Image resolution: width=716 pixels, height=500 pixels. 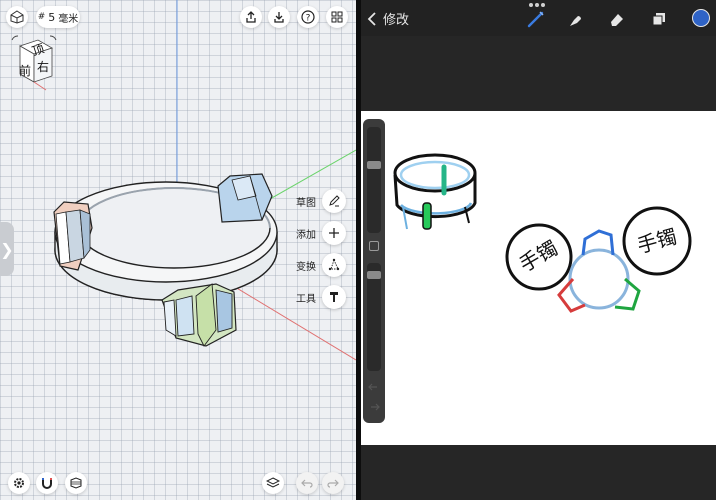 I want to click on tool-add-label: 添加, so click(x=306, y=235).